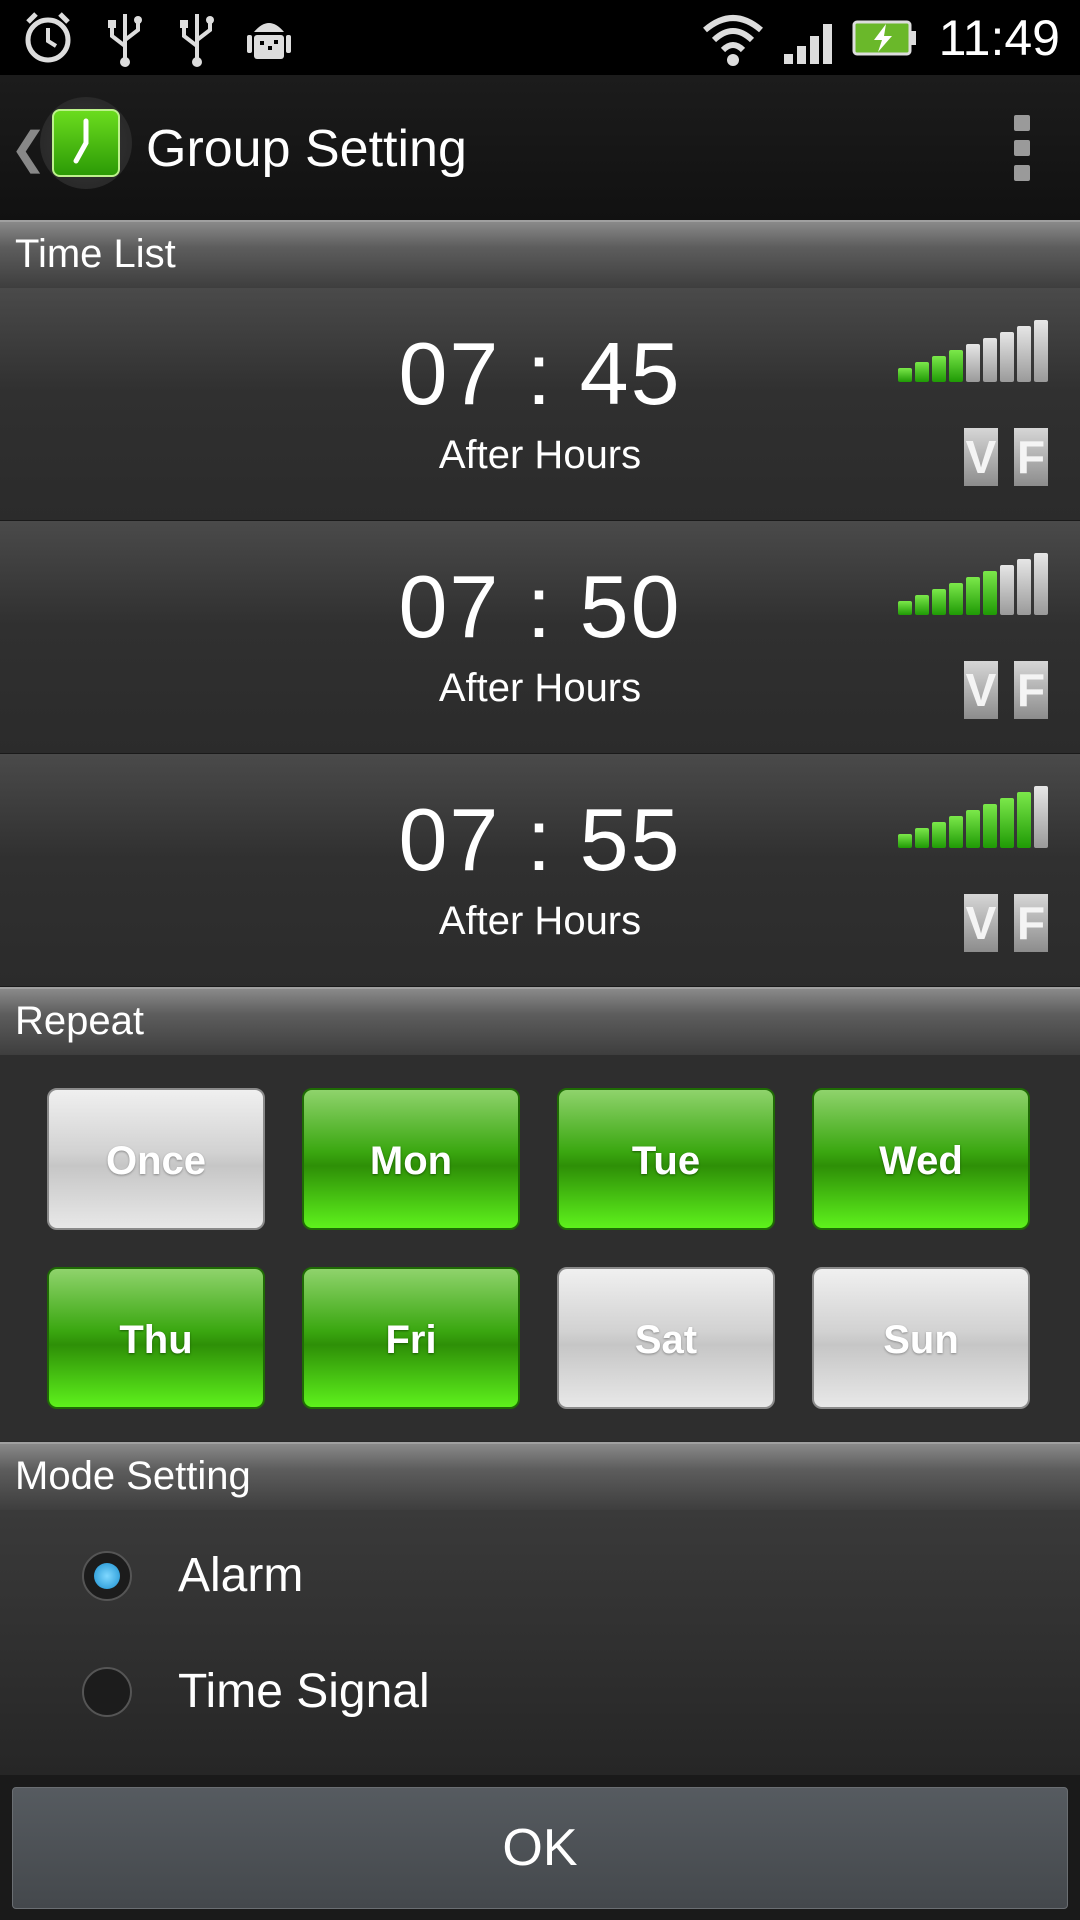 The image size is (1080, 1920). What do you see at coordinates (666, 1159) in the screenshot?
I see `day-toggle-tue: Tue` at bounding box center [666, 1159].